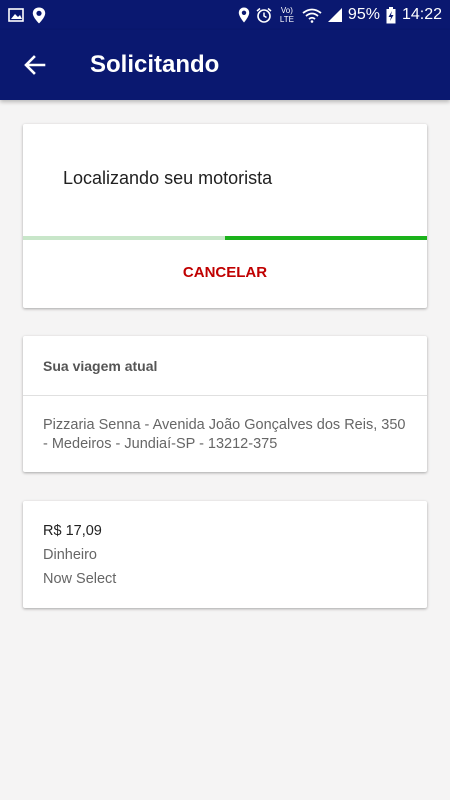 This screenshot has width=450, height=800. Describe the element at coordinates (72, 531) in the screenshot. I see `fare-price: R$ 17,09` at that location.